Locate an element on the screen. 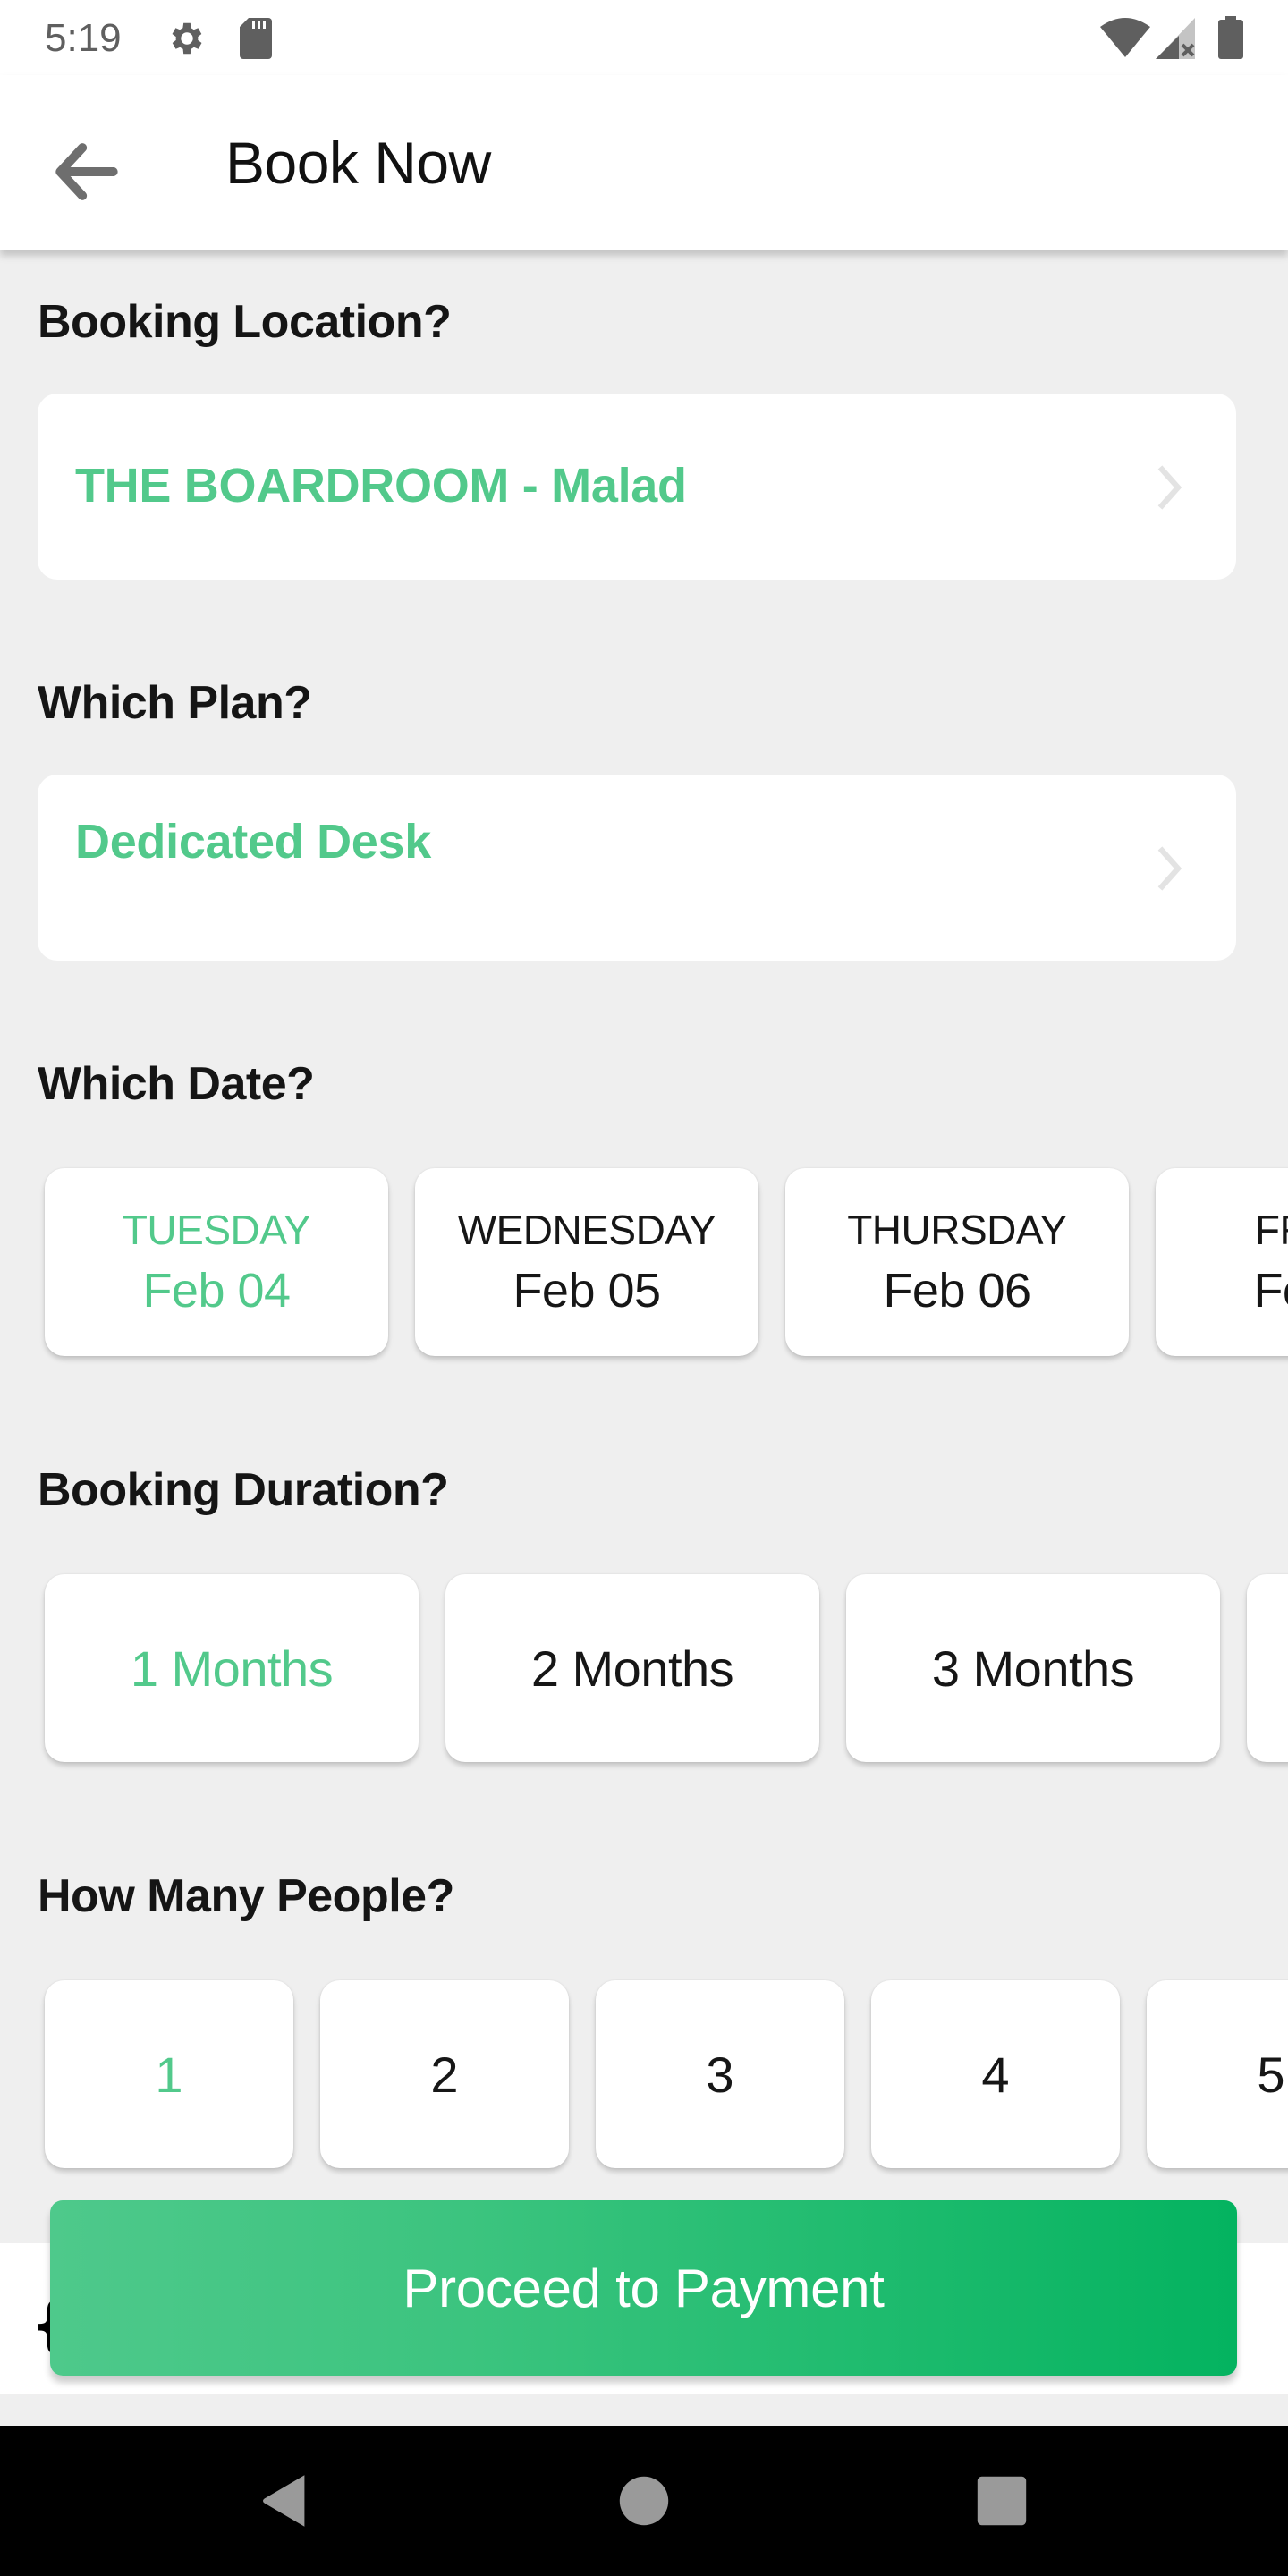  people-count: 3 is located at coordinates (720, 2074).